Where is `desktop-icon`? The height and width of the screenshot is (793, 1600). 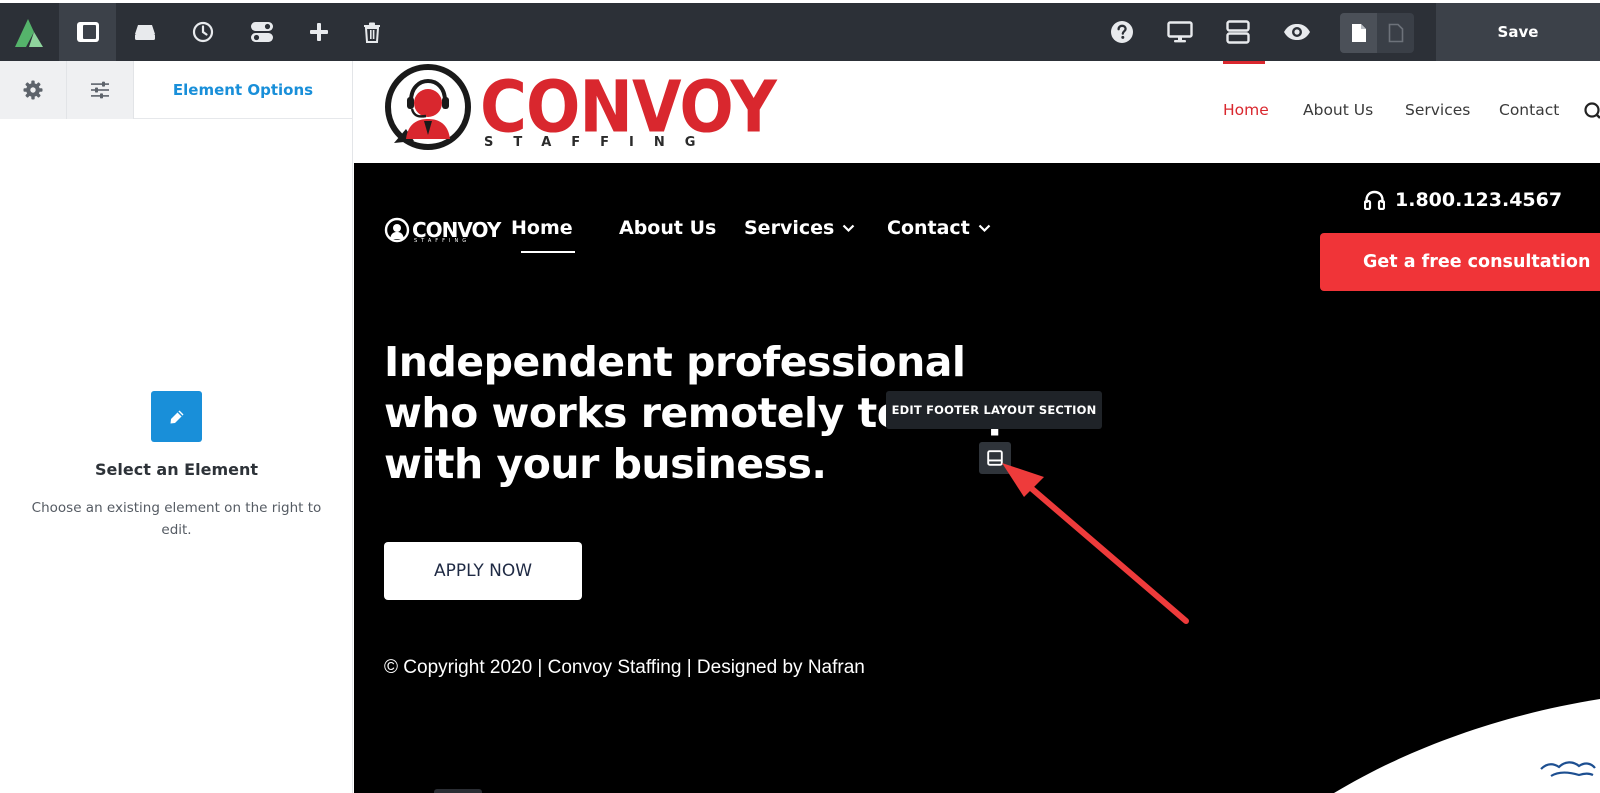
desktop-icon is located at coordinates (1179, 32).